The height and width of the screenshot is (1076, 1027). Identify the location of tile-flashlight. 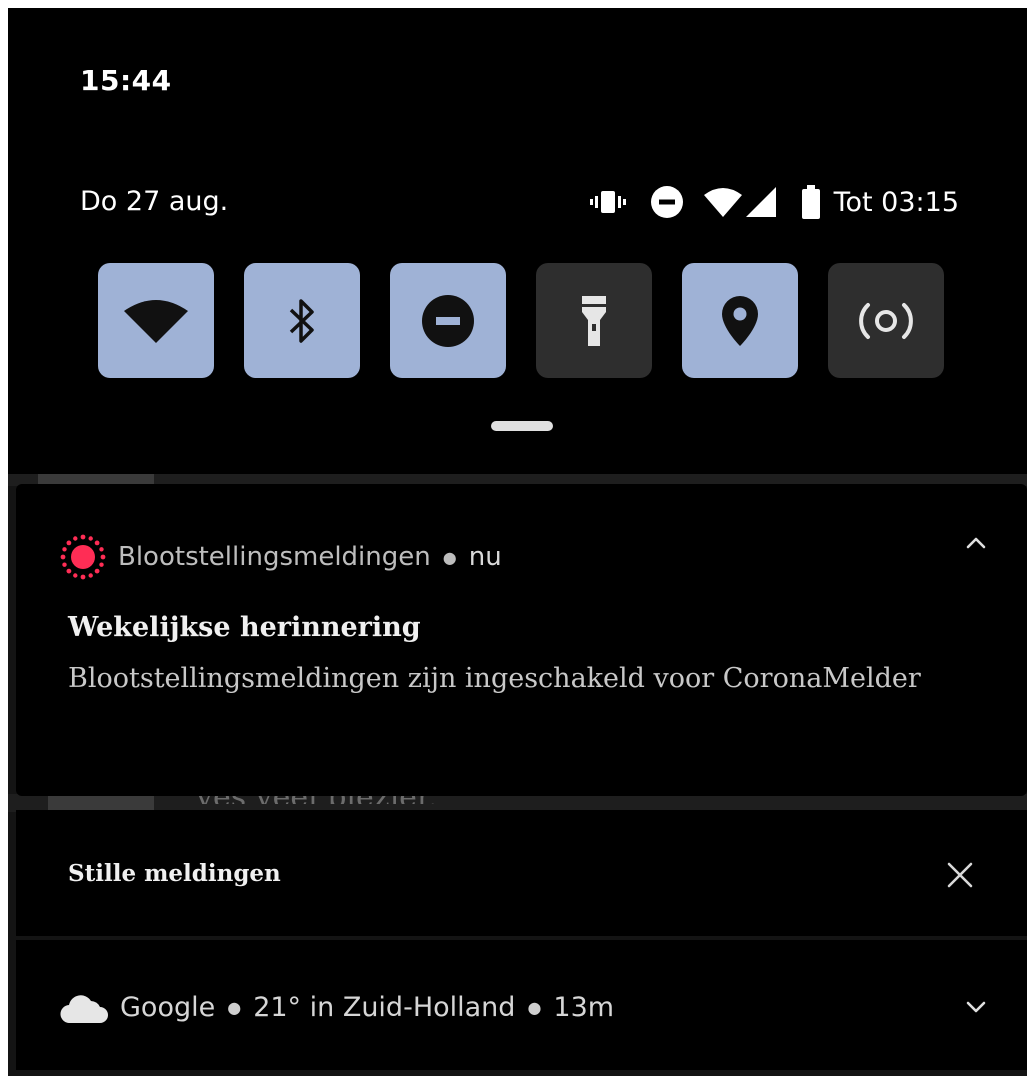
(594, 320).